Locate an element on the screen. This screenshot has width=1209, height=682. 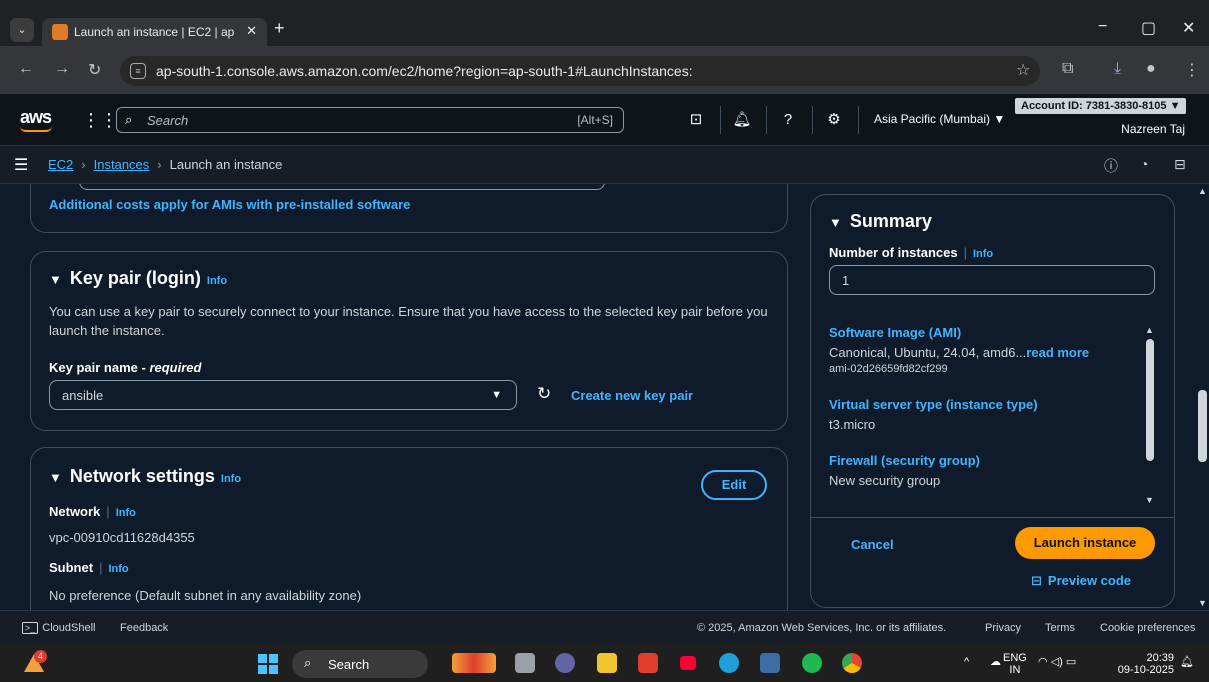
key-pair-title: ▼ Key pair (login) Info is located at coordinates (138, 278).